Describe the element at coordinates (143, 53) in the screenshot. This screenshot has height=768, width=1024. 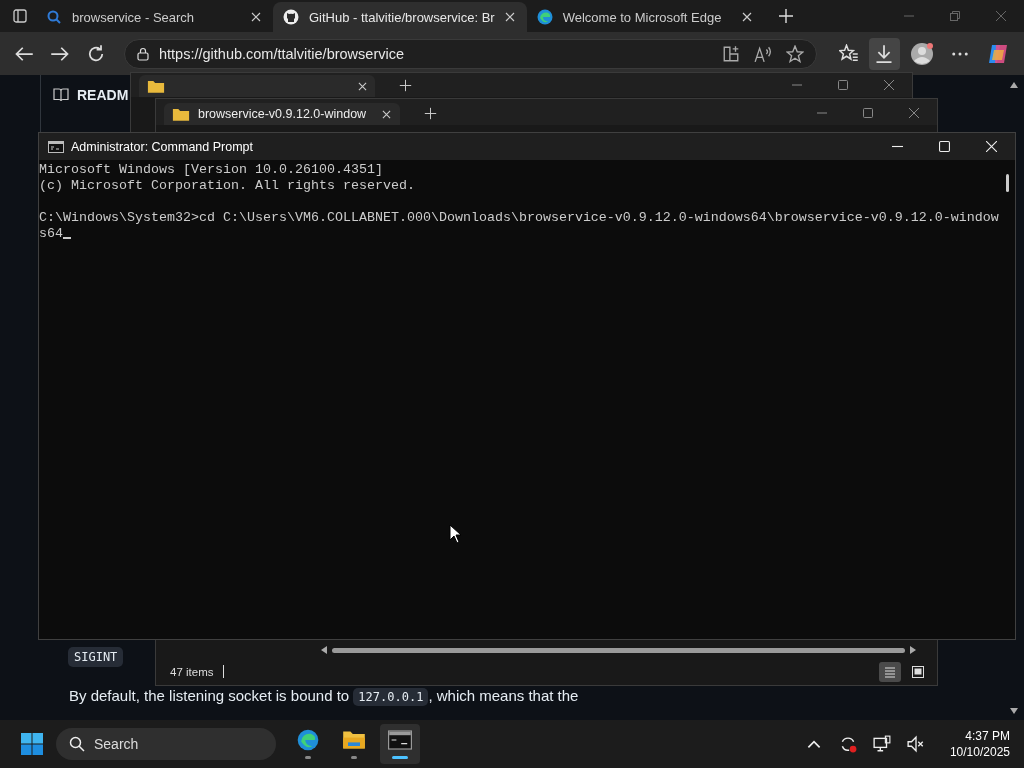
I see `lock-icon` at that location.